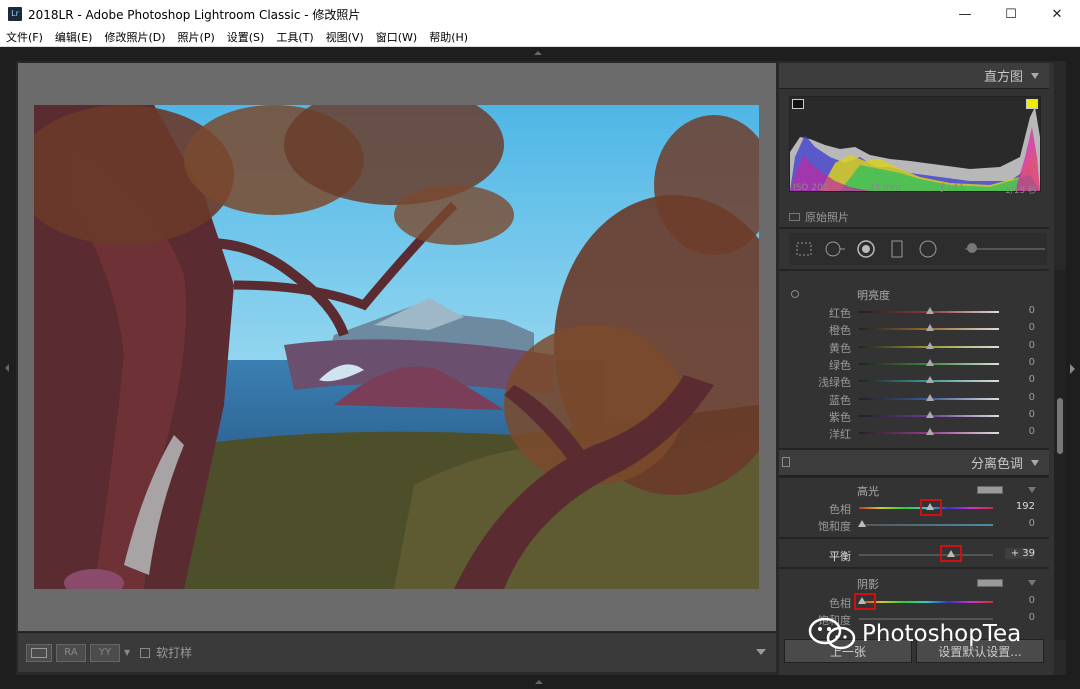 This screenshot has width=1080, height=689. I want to click on shutter-value: 1/13 秒, so click(1020, 191).